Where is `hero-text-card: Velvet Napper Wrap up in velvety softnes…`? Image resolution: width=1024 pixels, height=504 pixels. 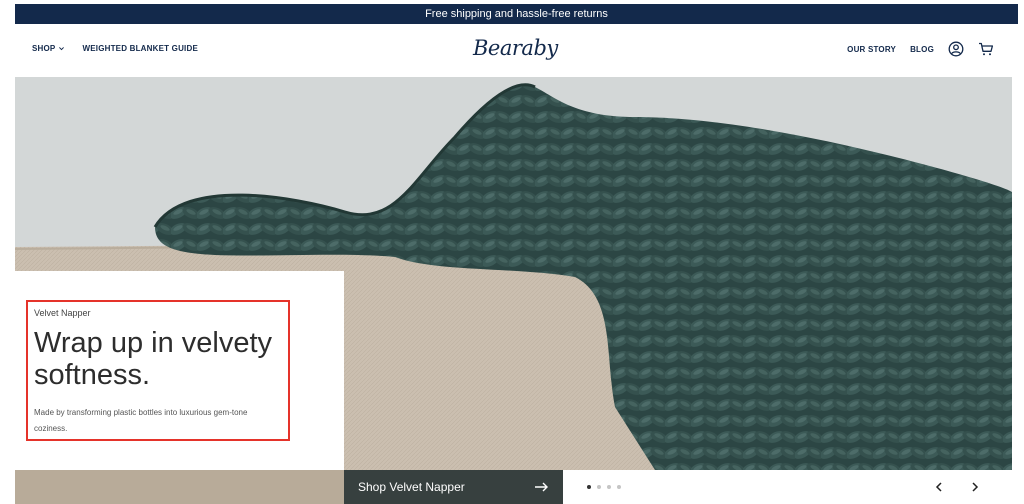 hero-text-card: Velvet Napper Wrap up in velvety softnes… is located at coordinates (179, 370).